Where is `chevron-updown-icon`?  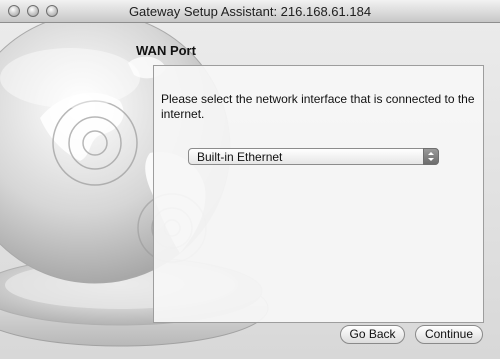 chevron-updown-icon is located at coordinates (431, 156).